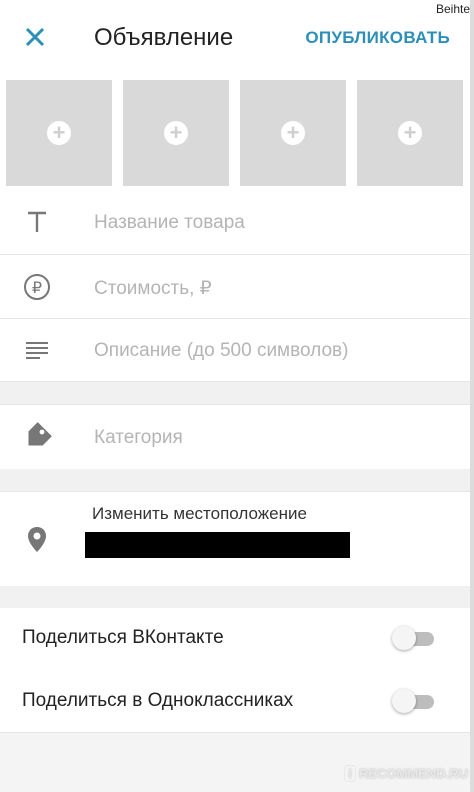 The image size is (474, 792). I want to click on location-row: Изменить местоположение, so click(235, 539).